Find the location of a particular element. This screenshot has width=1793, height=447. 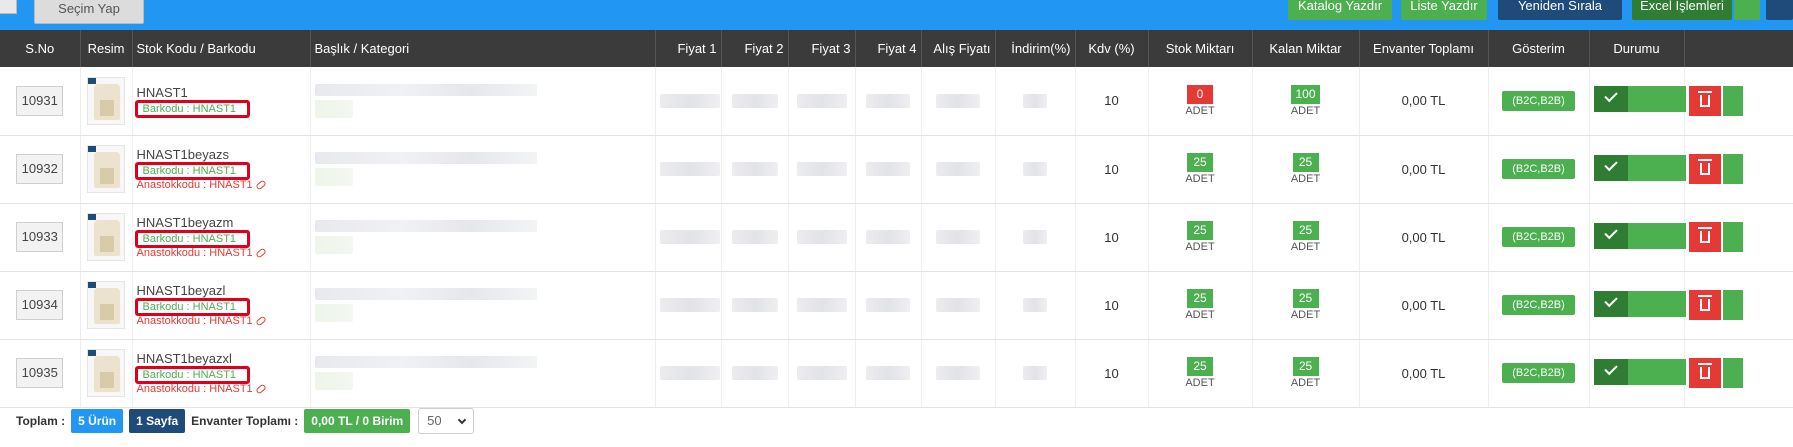

stock-code: HNAST1 is located at coordinates (221, 92).